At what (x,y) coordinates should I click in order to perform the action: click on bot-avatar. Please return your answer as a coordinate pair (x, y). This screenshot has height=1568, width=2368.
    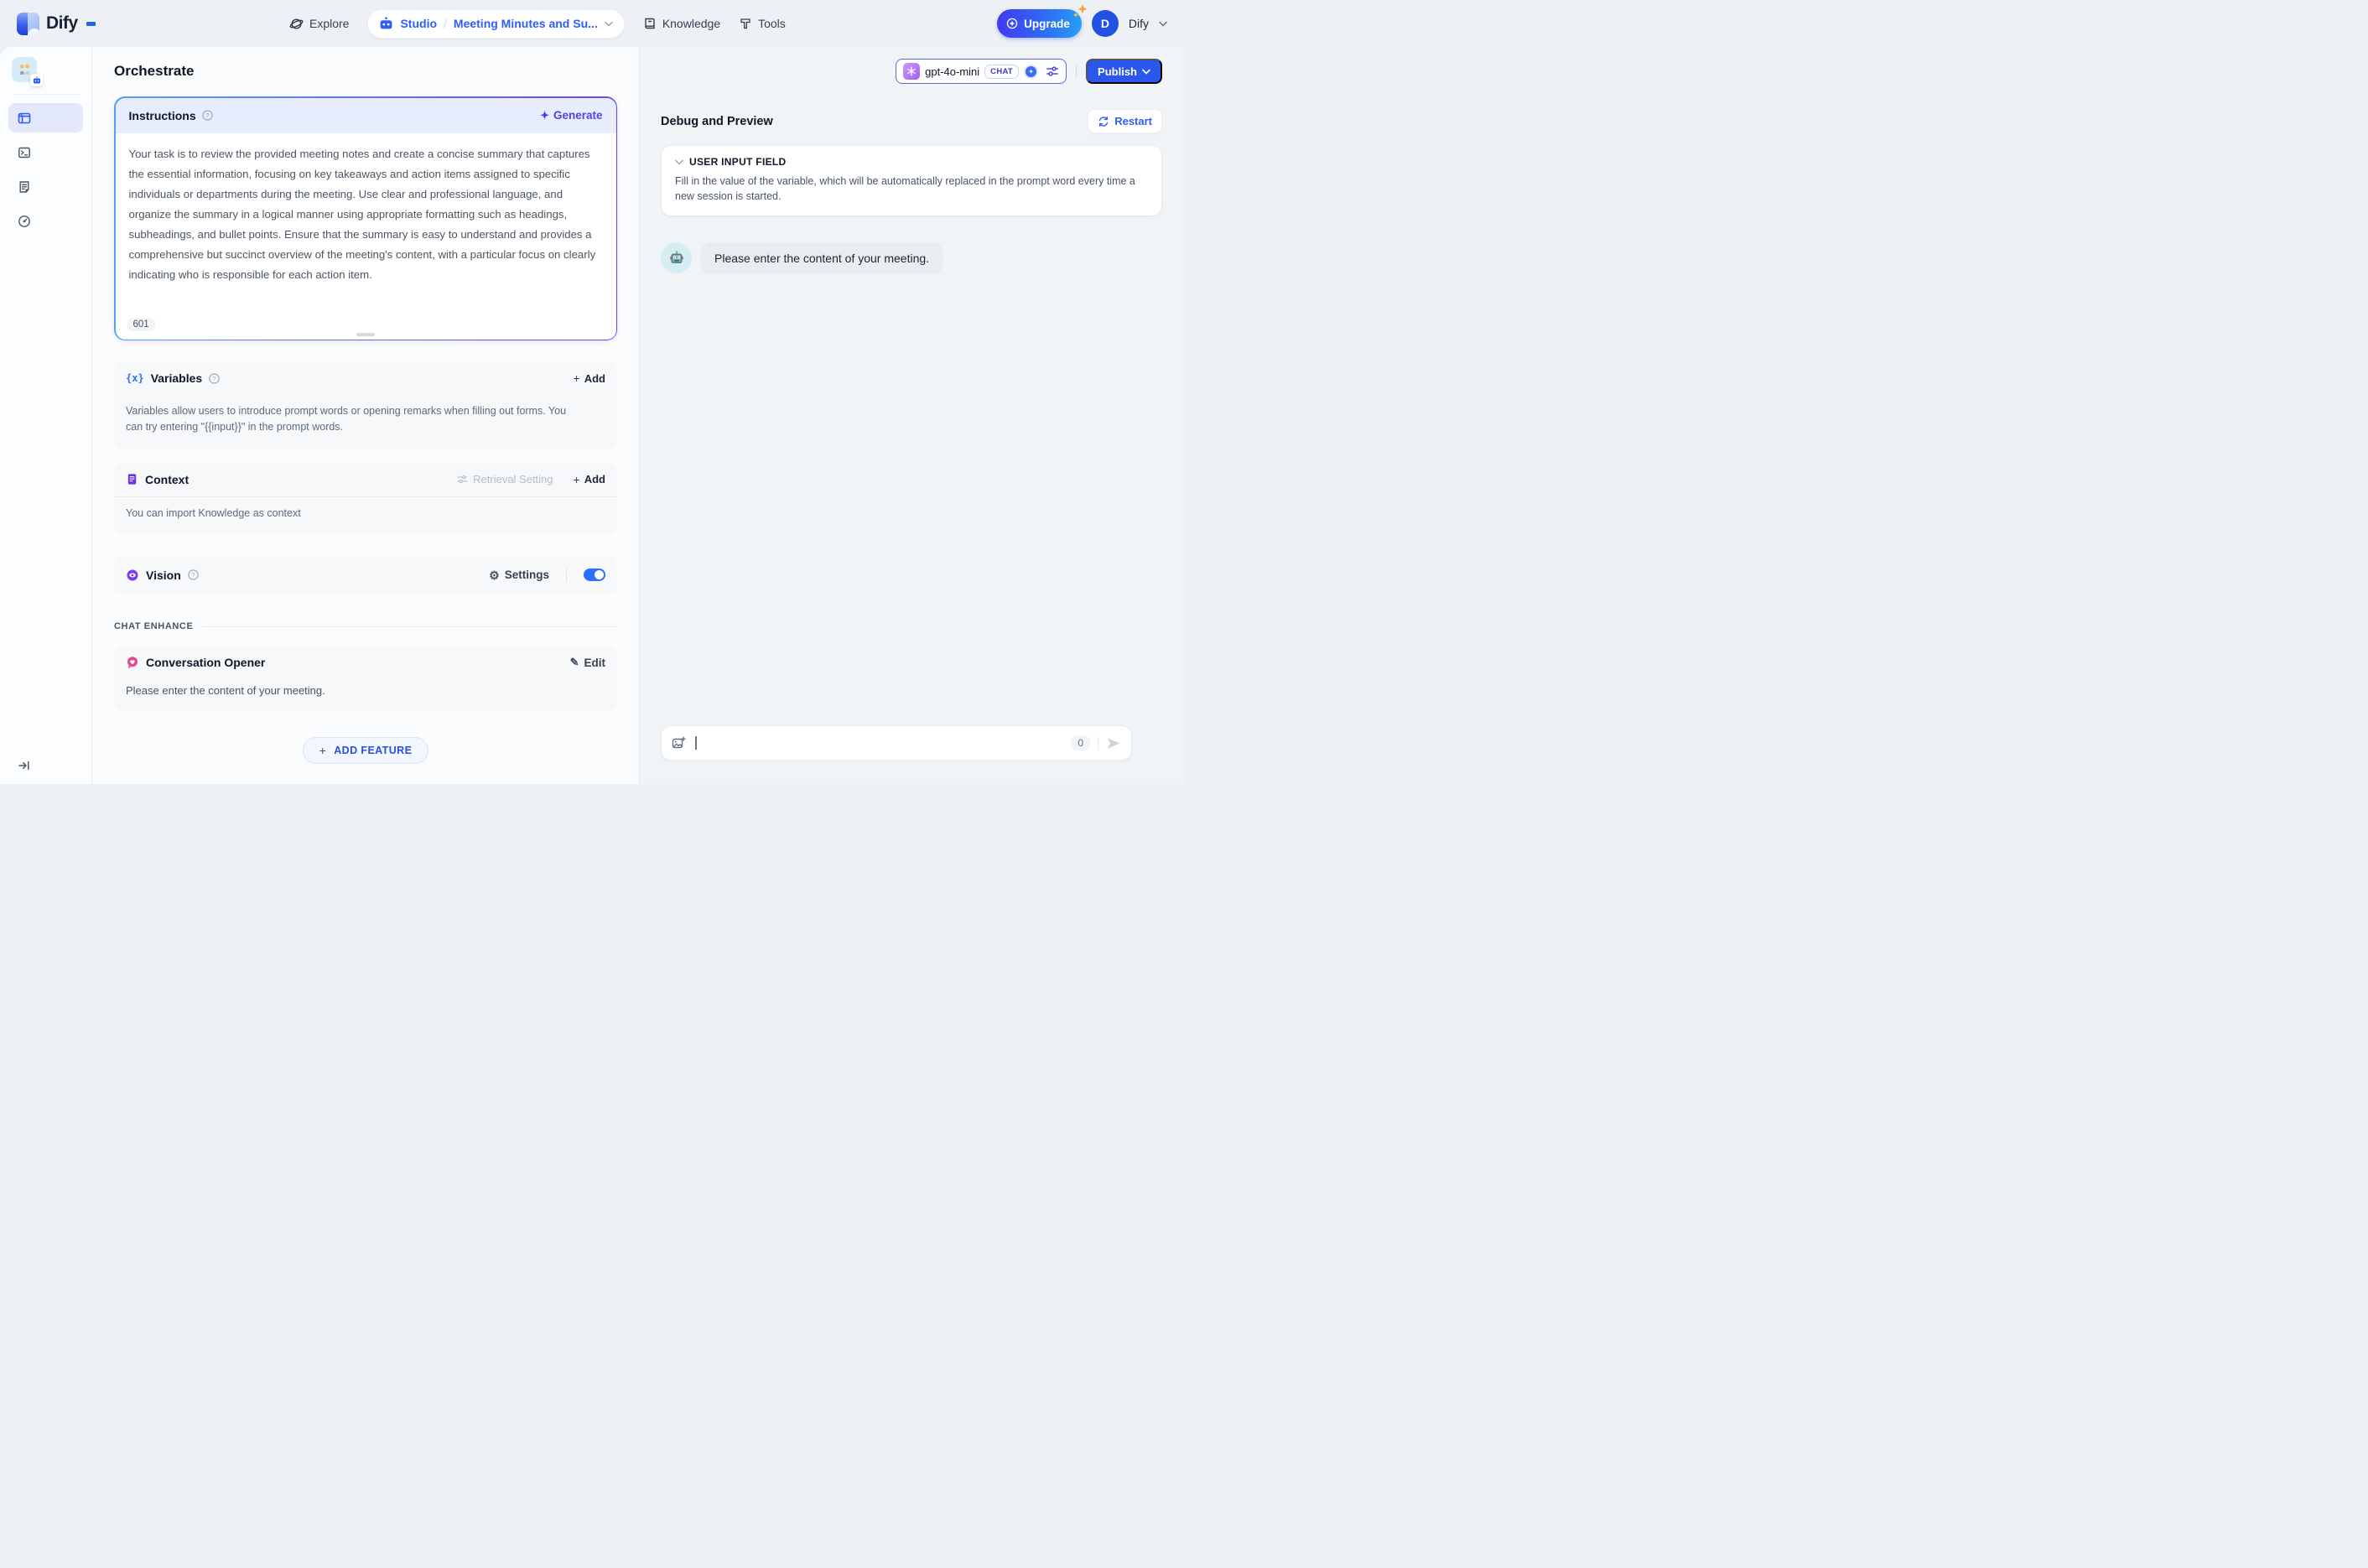
    Looking at the image, I should click on (676, 258).